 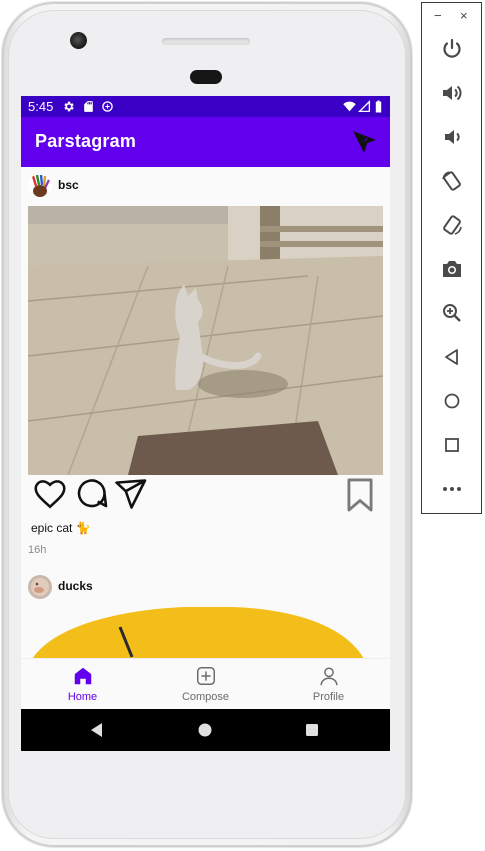 What do you see at coordinates (130, 494) in the screenshot?
I see `share-icon` at bounding box center [130, 494].